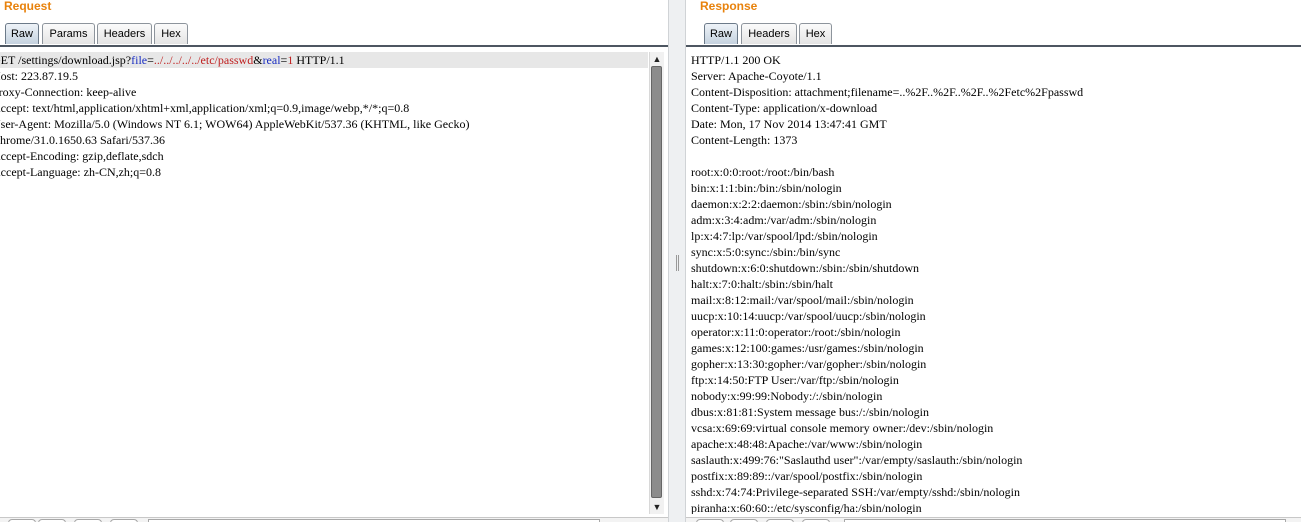  What do you see at coordinates (334, 35) in the screenshot?
I see `request-tabbar: Raw Params Headers Hex` at bounding box center [334, 35].